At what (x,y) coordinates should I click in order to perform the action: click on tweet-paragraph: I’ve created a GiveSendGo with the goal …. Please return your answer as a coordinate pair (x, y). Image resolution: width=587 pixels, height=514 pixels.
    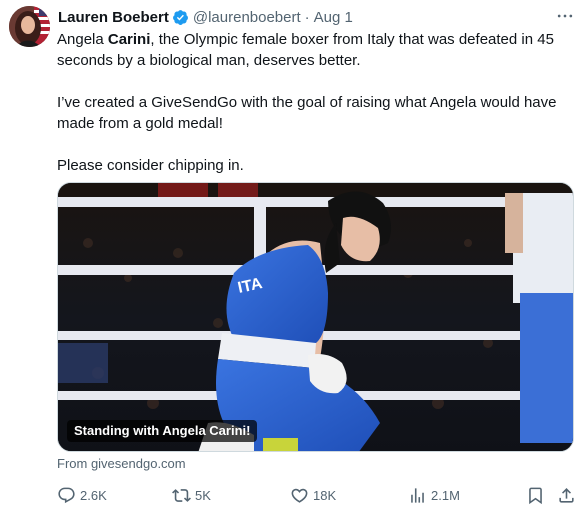
    Looking at the image, I should click on (307, 113).